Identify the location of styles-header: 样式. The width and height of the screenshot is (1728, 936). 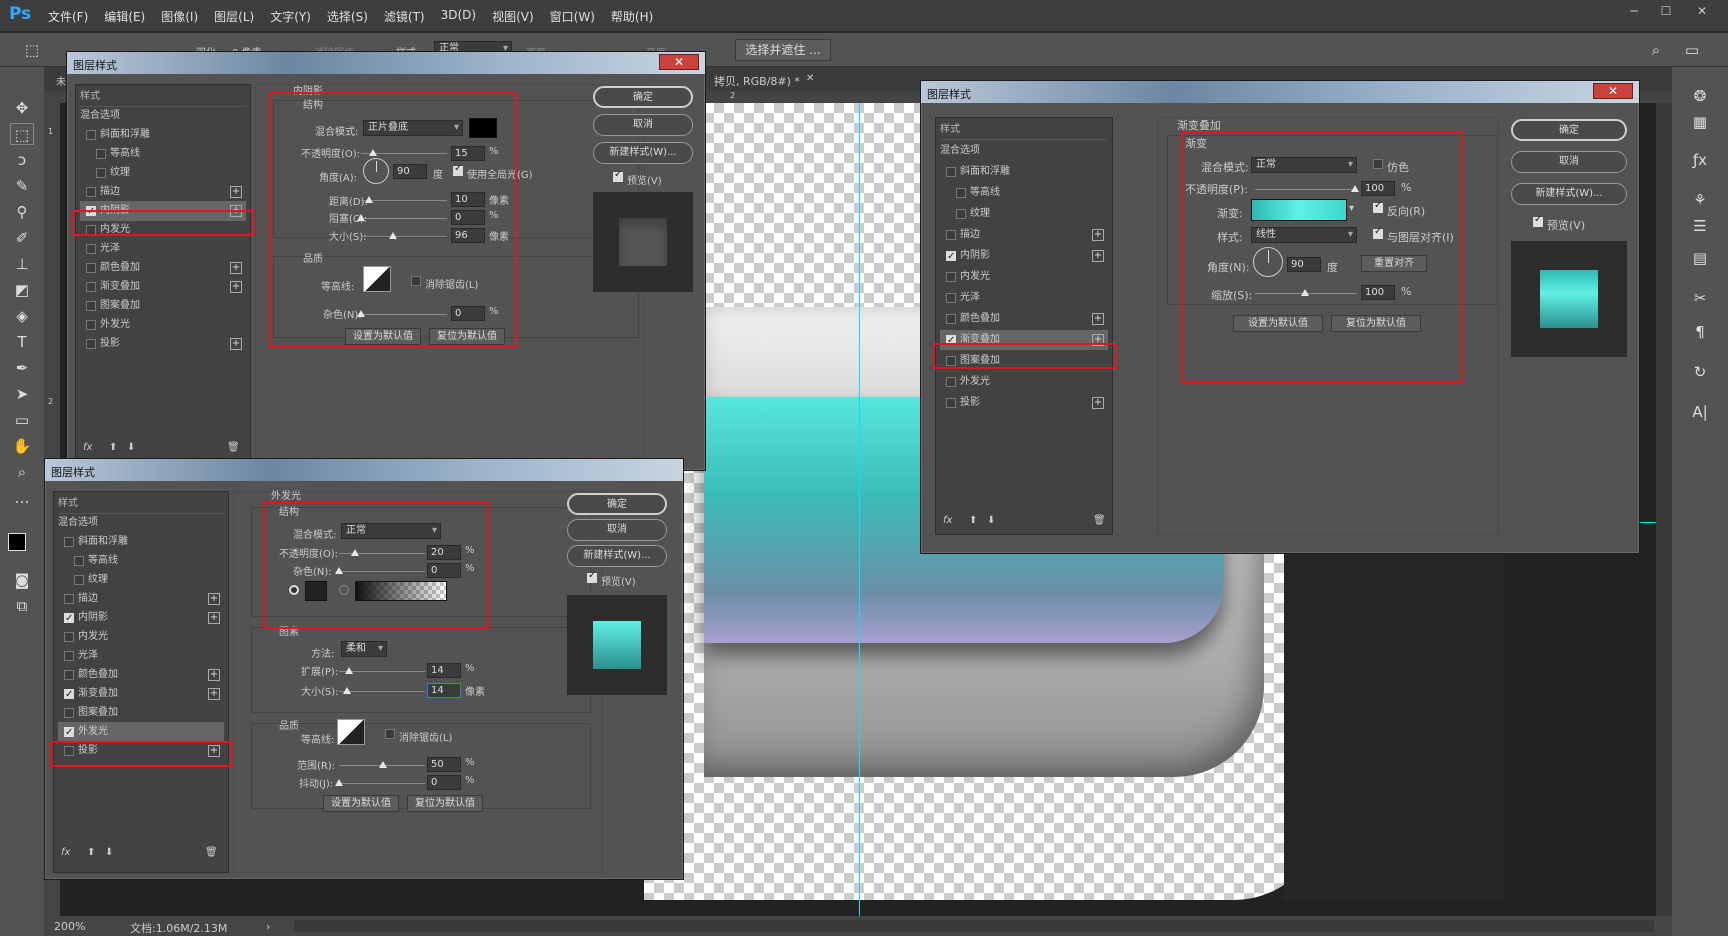
(1024, 130).